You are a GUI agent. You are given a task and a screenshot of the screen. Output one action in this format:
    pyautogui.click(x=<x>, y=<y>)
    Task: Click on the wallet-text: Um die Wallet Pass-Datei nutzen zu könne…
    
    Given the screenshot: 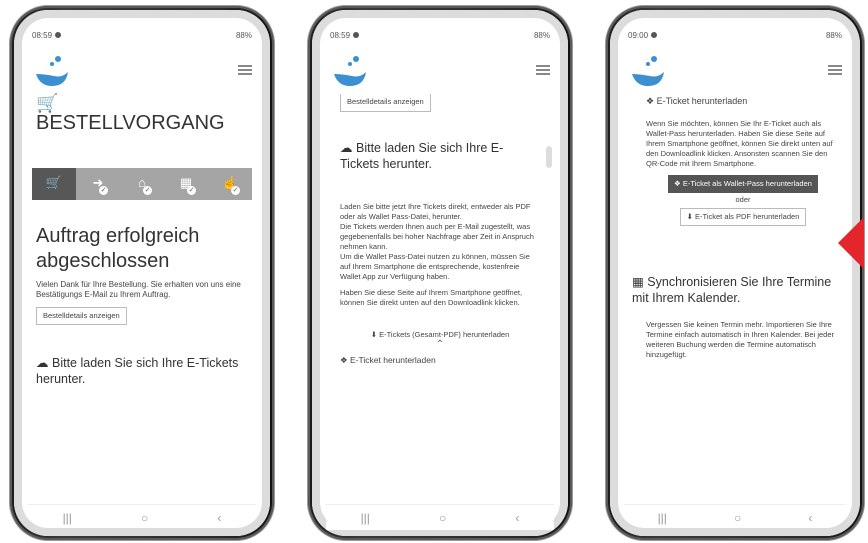 What is the action you would take?
    pyautogui.click(x=435, y=266)
    